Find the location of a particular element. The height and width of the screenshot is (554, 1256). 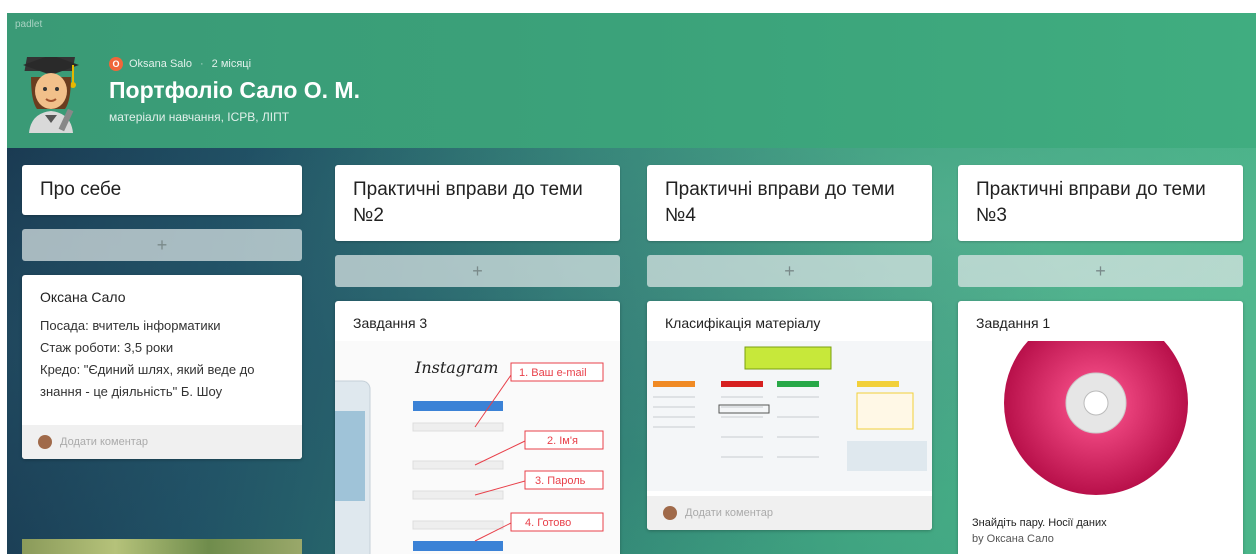

cd-disc-image is located at coordinates (1096, 403).